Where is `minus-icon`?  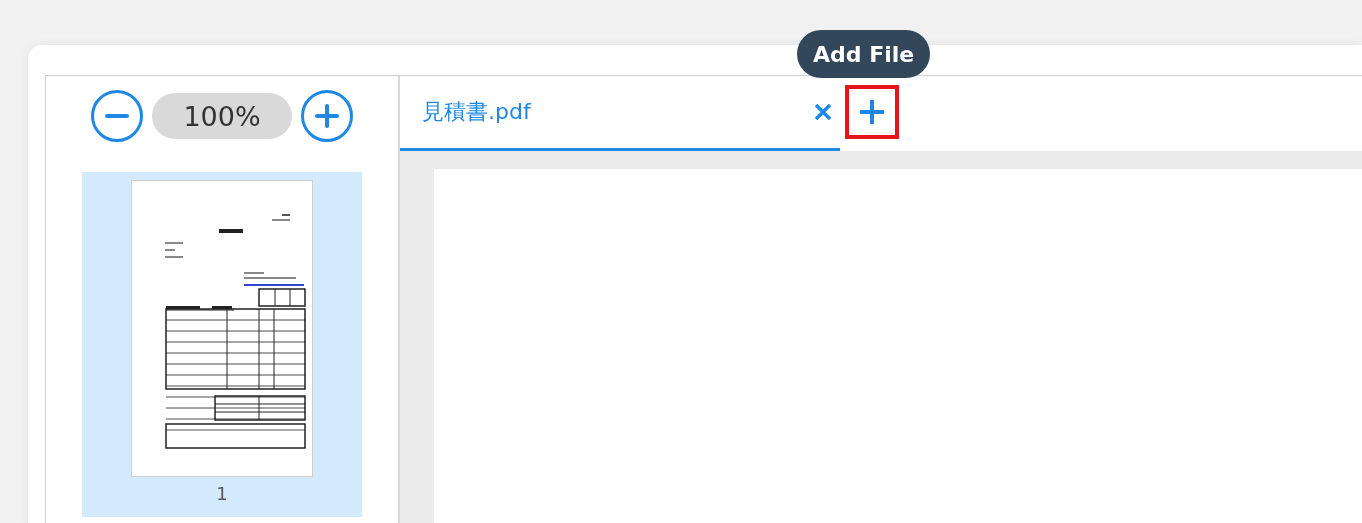 minus-icon is located at coordinates (117, 116).